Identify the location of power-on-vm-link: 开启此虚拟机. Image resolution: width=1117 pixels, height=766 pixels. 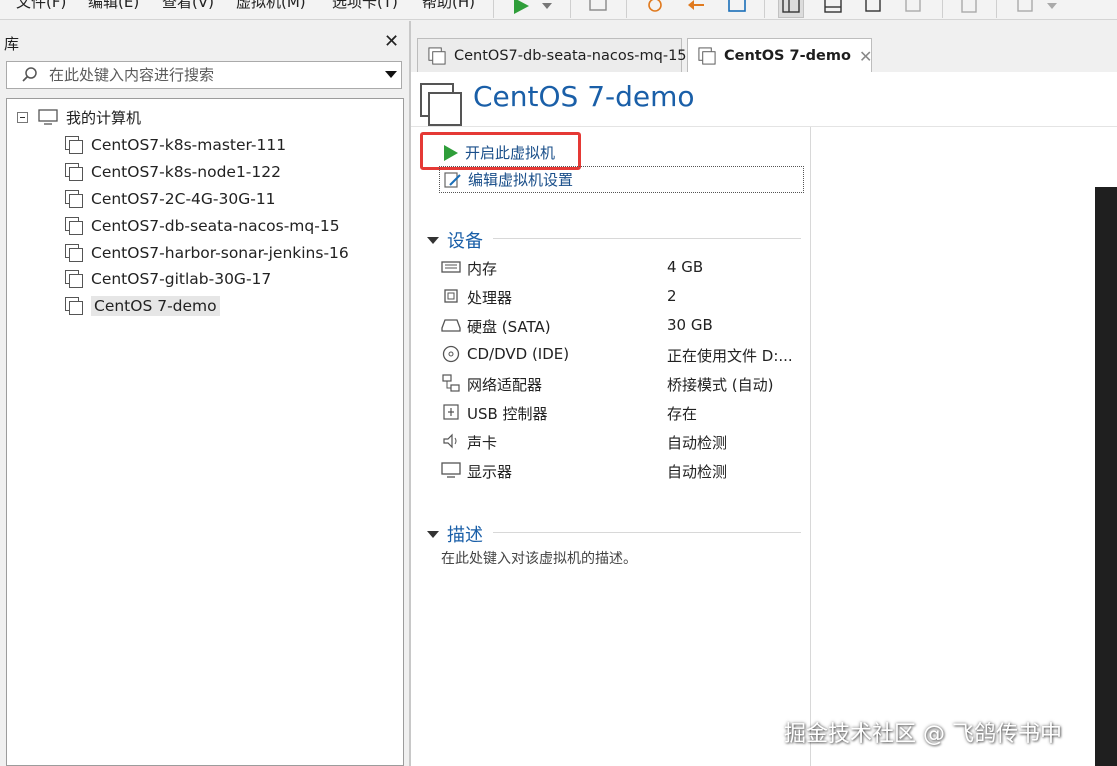
(499, 152).